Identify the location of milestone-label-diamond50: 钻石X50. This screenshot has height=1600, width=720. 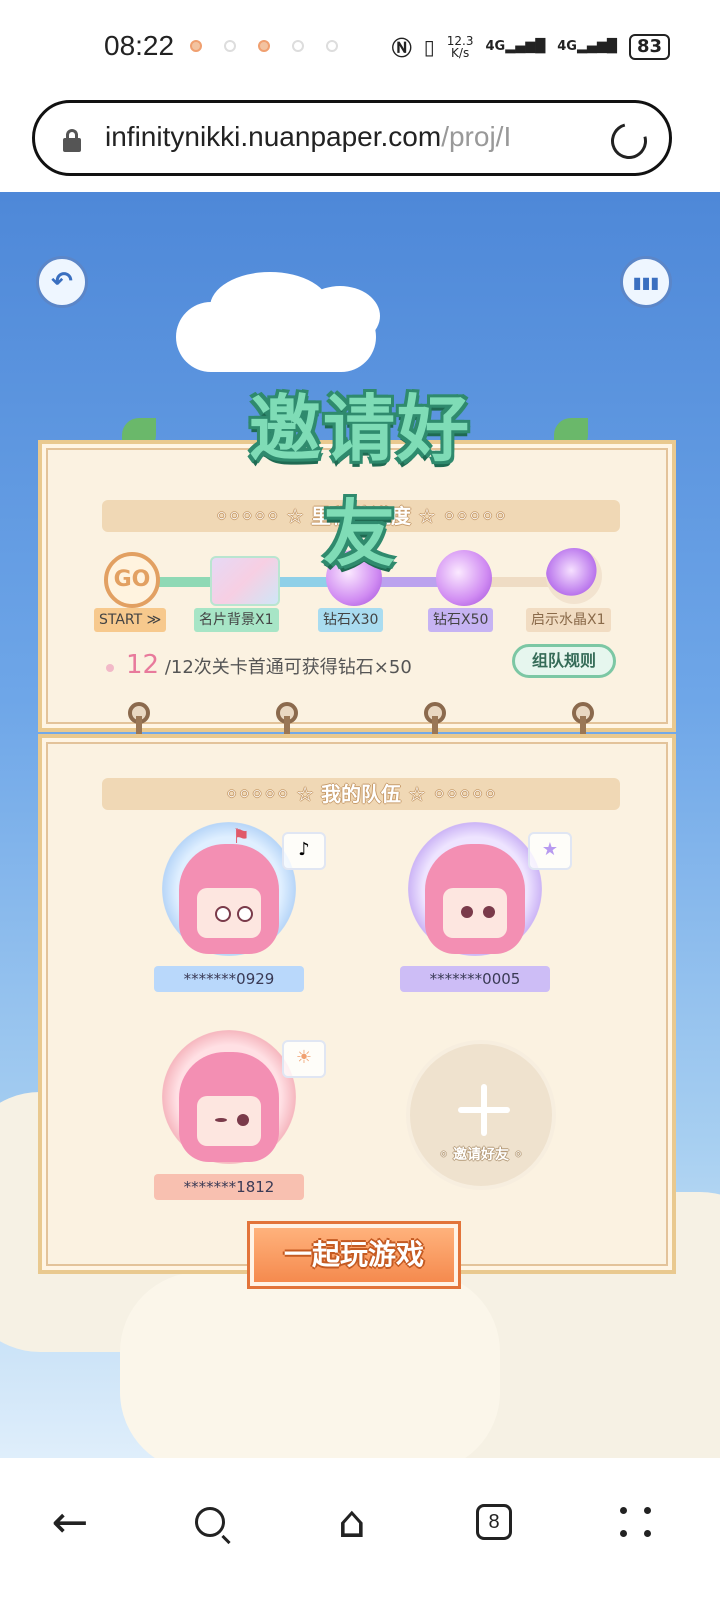
(461, 620).